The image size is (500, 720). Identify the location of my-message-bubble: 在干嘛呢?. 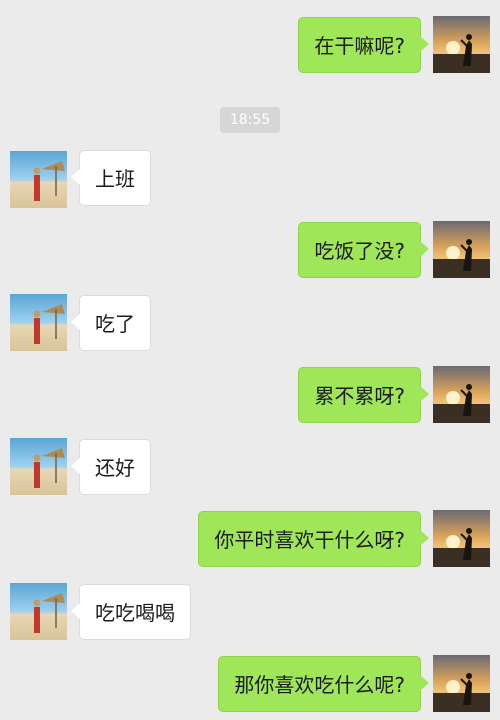
(363, 45).